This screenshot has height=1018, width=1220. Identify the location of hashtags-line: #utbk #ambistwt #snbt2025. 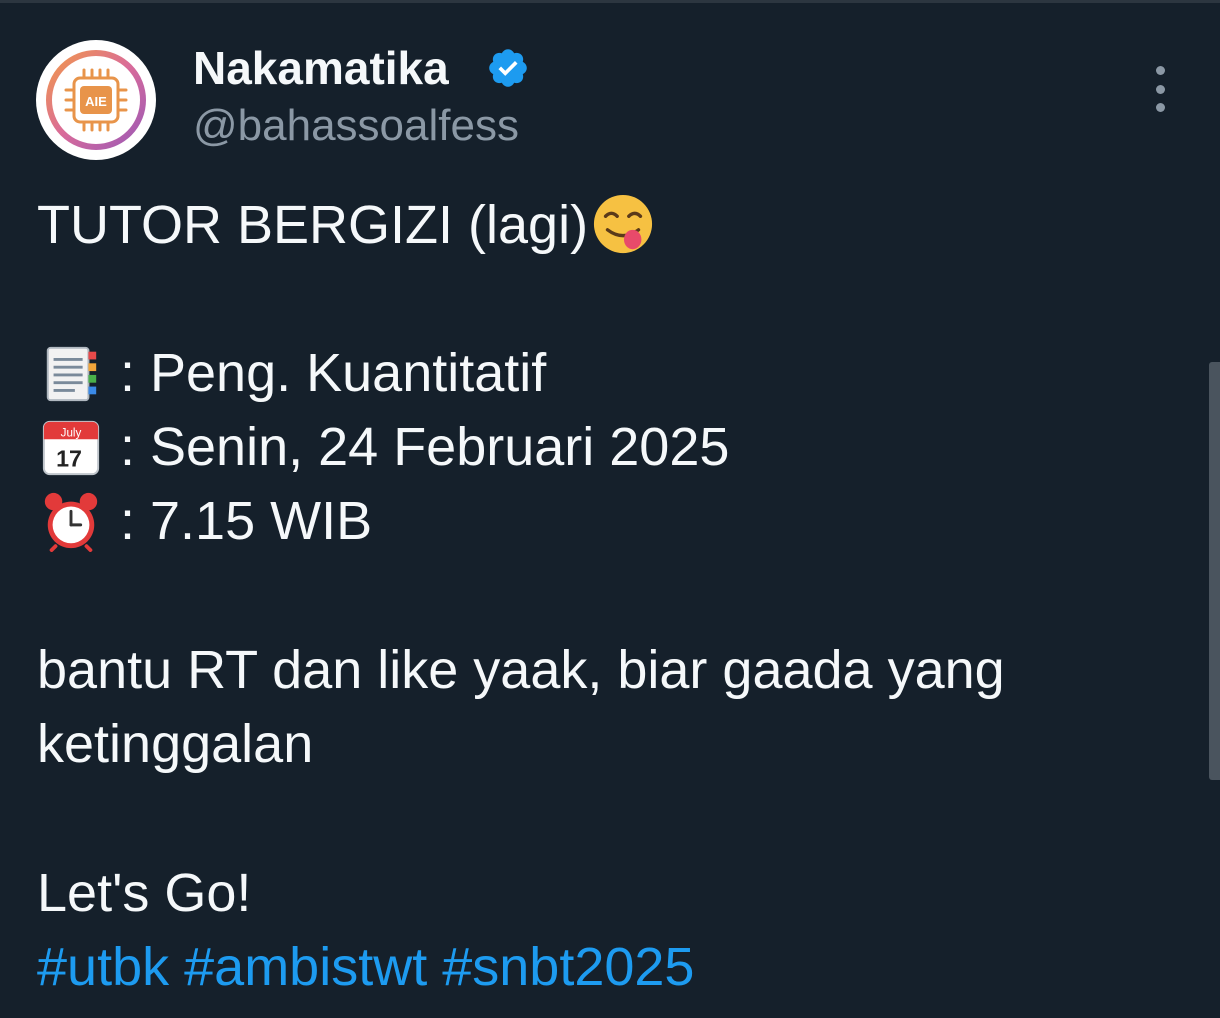
(365, 967).